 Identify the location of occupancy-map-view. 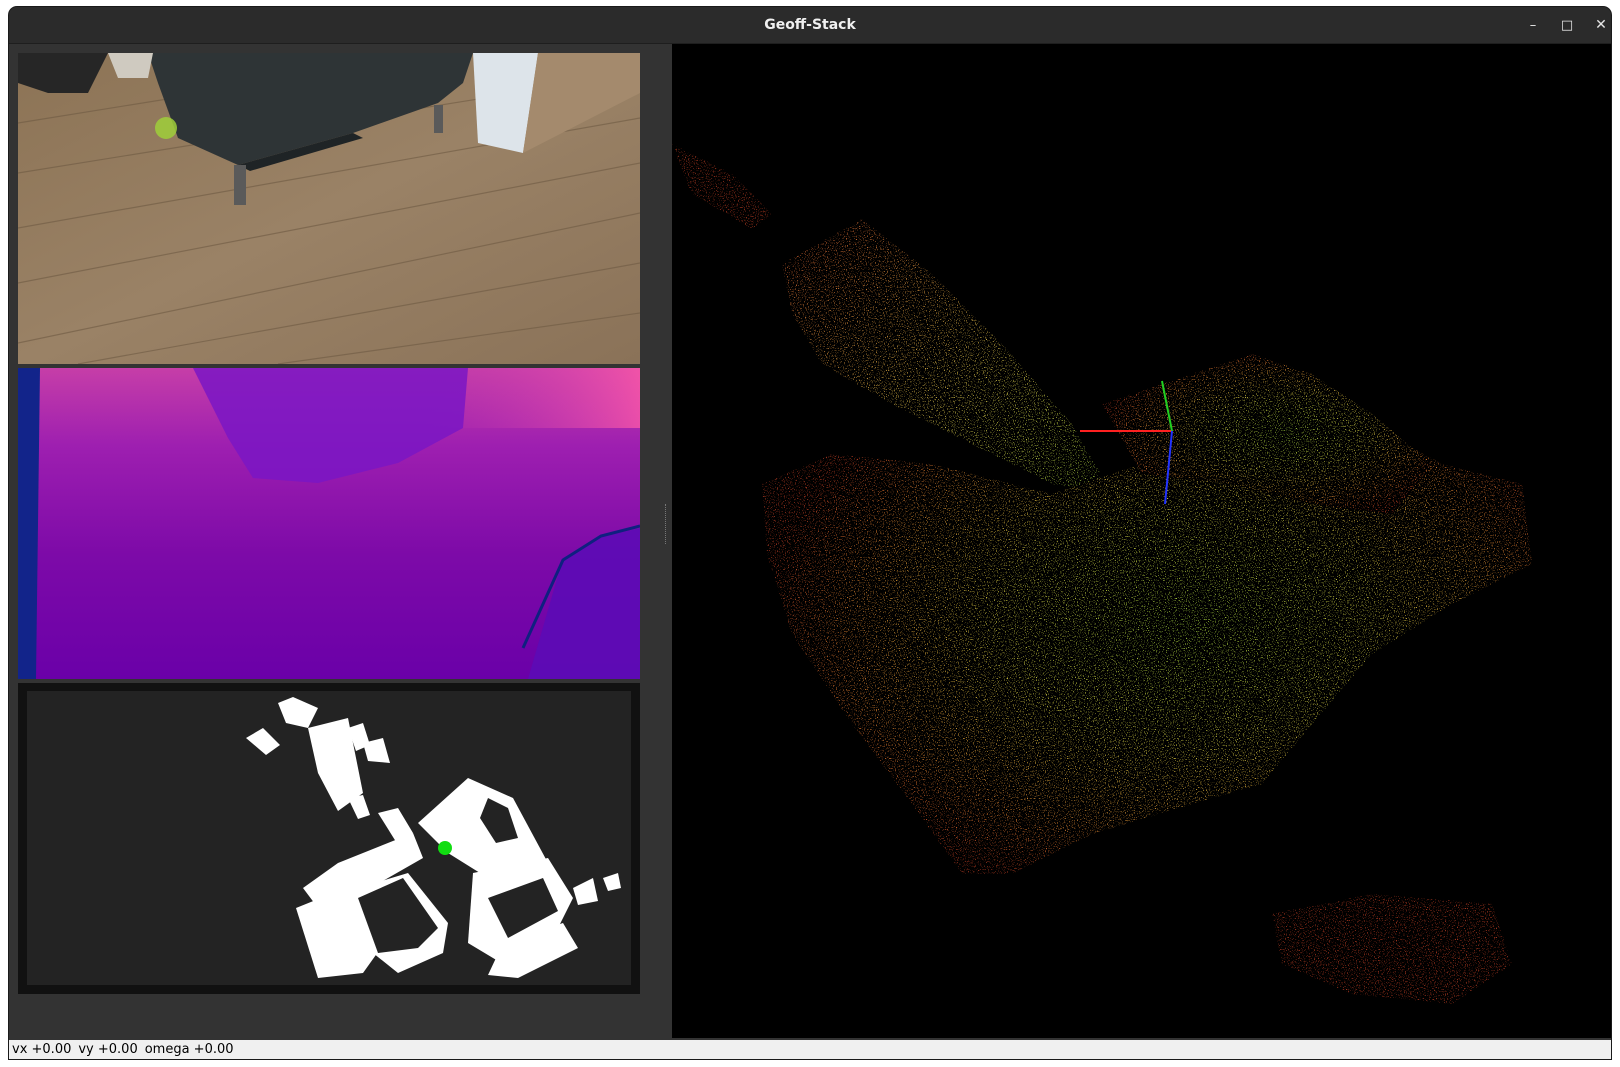
(329, 838).